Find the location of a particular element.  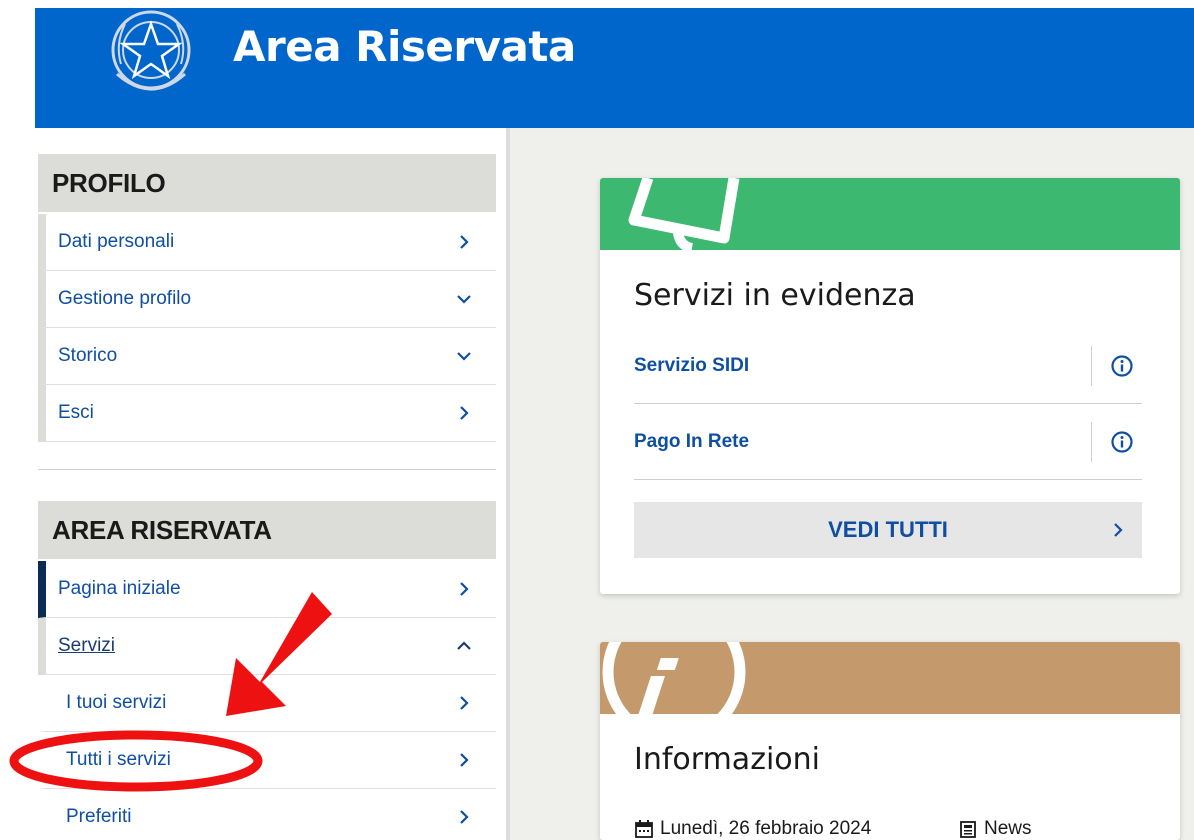

sidebar-item-label: I tuoi servizi is located at coordinates (116, 702).